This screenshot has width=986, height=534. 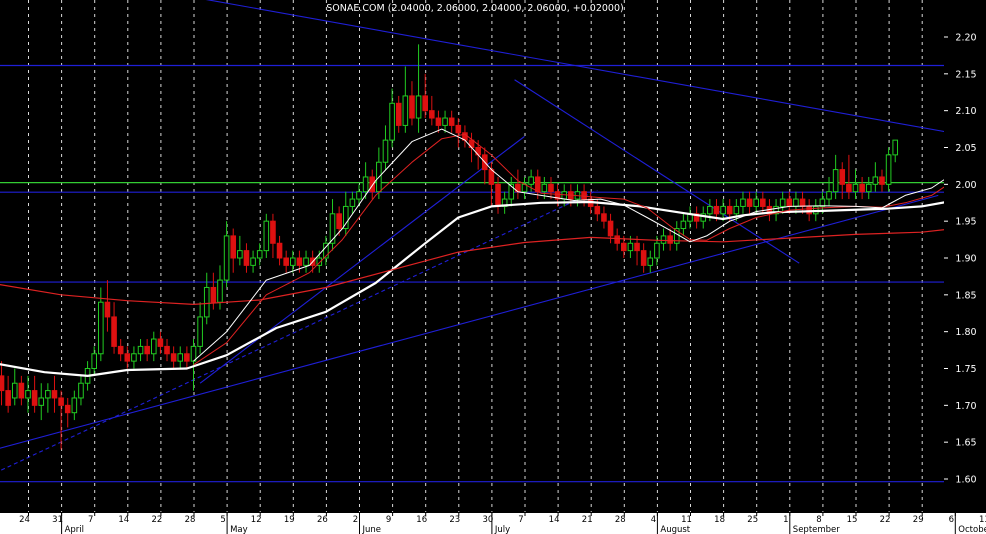 What do you see at coordinates (222, 520) in the screenshot?
I see `x-tick-label: 5` at bounding box center [222, 520].